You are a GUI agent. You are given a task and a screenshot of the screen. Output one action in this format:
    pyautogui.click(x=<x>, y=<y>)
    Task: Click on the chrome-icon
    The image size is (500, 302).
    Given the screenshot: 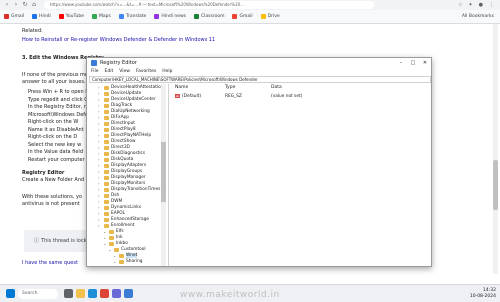 What is the action you would take?
    pyautogui.click(x=104, y=293)
    